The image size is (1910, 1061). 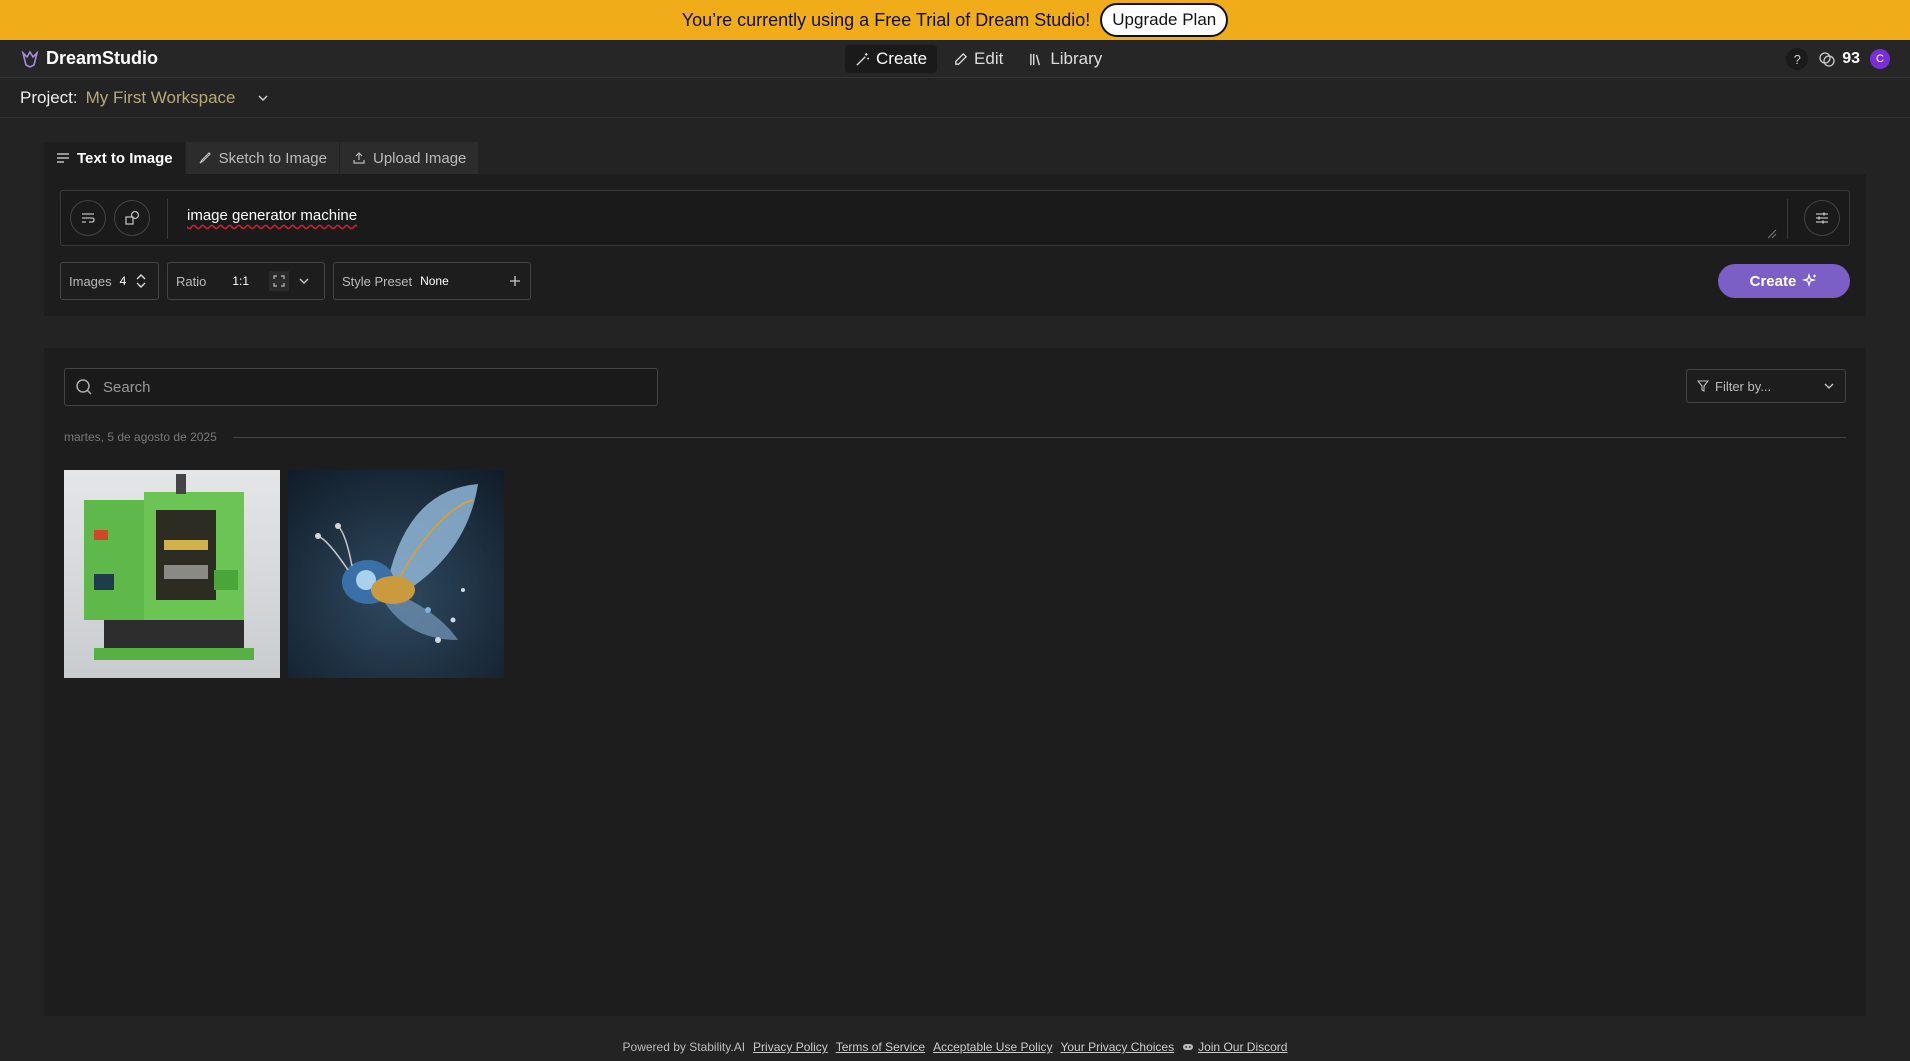 I want to click on date-group-header: martes, 5 de agosto de 2025, so click(x=955, y=437).